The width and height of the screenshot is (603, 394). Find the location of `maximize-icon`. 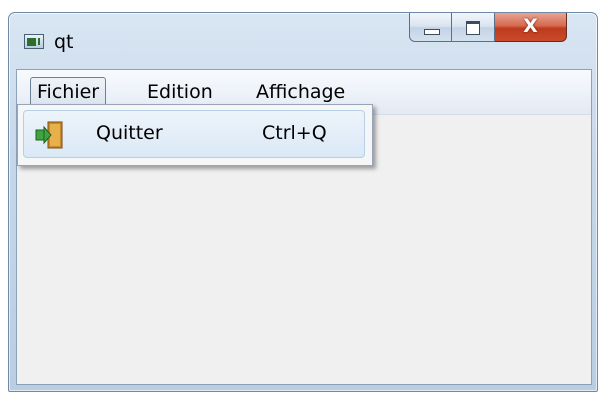

maximize-icon is located at coordinates (473, 28).